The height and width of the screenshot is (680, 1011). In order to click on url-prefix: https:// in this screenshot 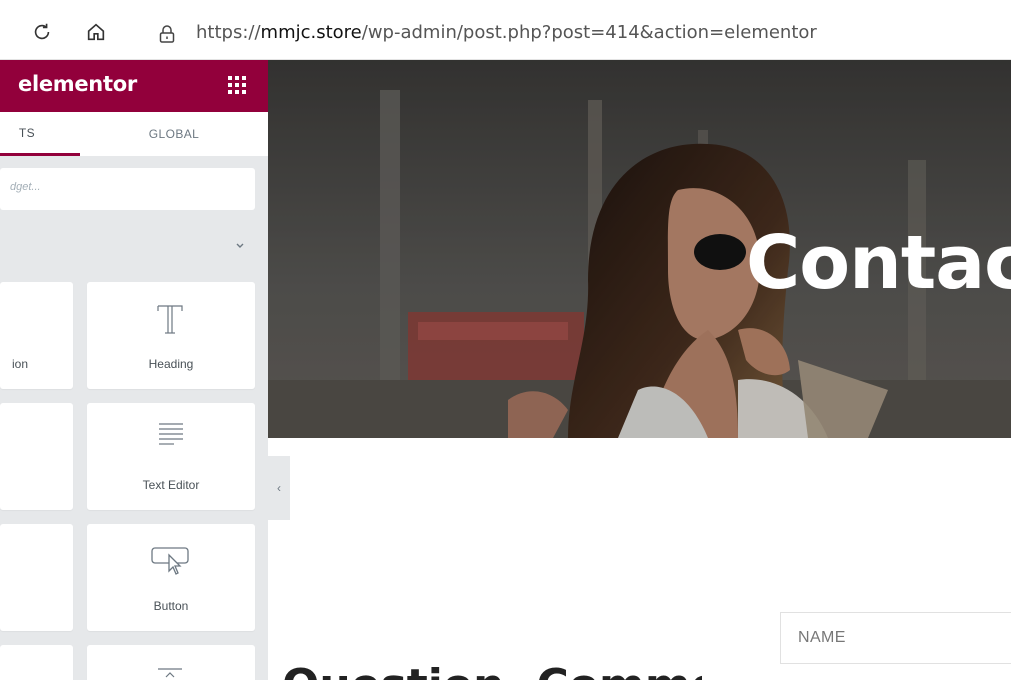, I will do `click(228, 32)`.